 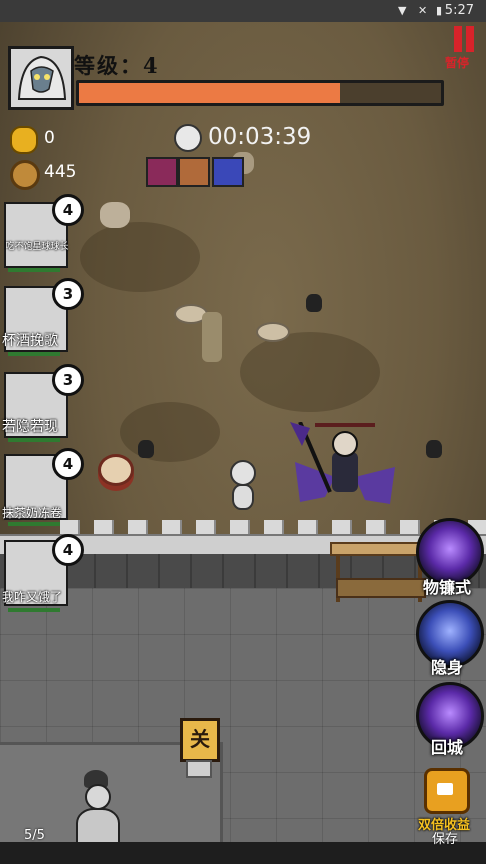 I want to click on ally-name: 吃不饱星球球长, so click(x=37, y=247).